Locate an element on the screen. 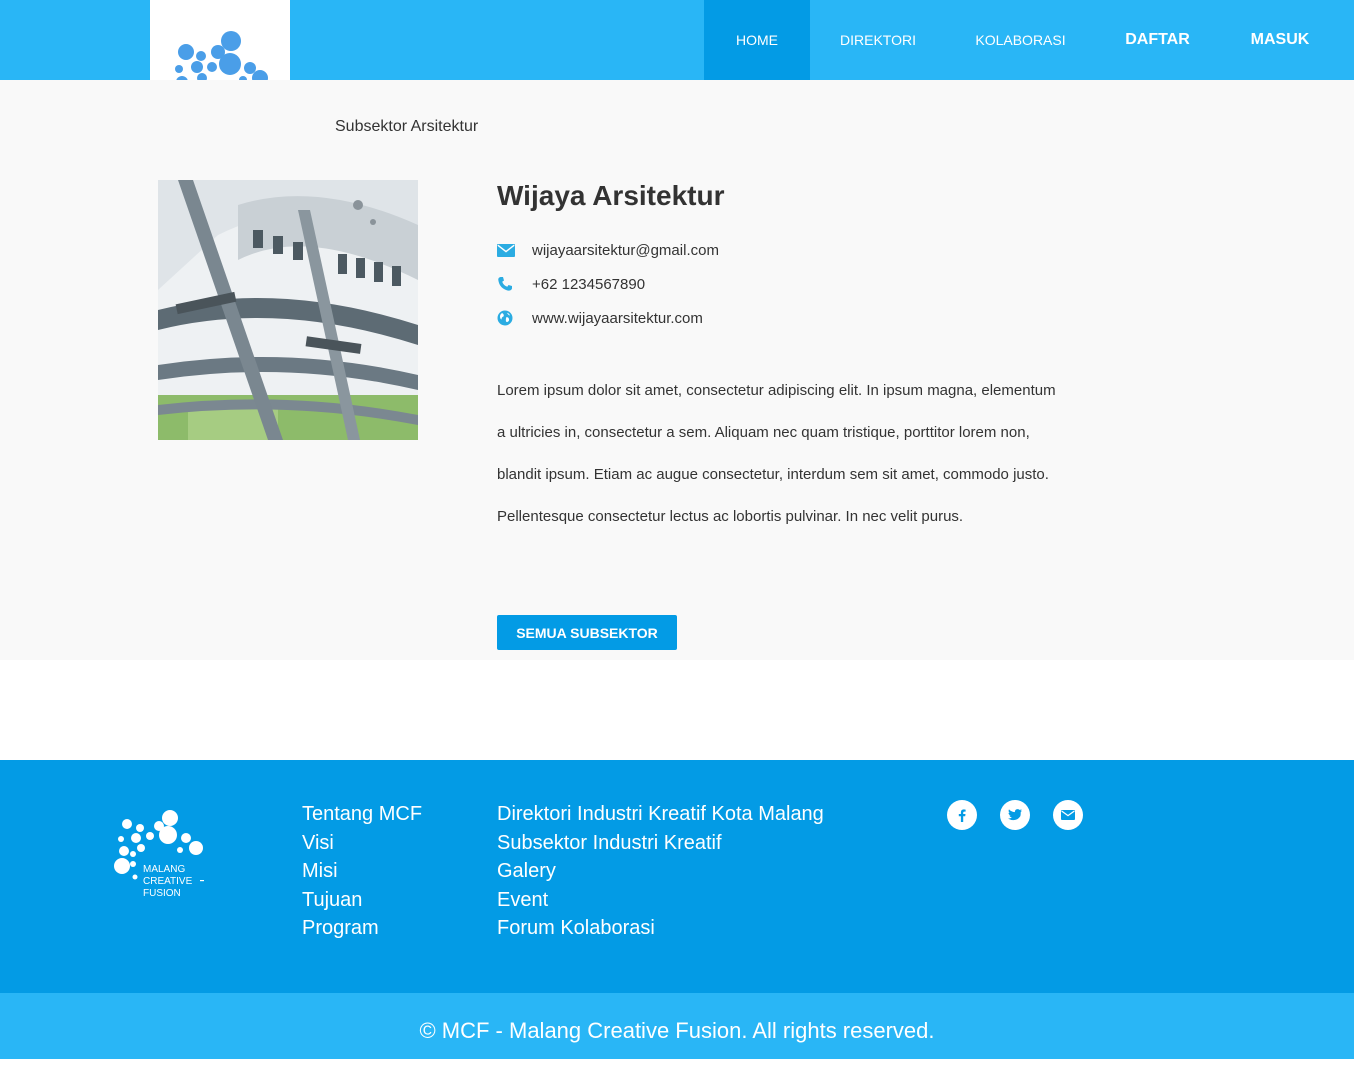  contact-phone: +62 1234567890 is located at coordinates (571, 284).